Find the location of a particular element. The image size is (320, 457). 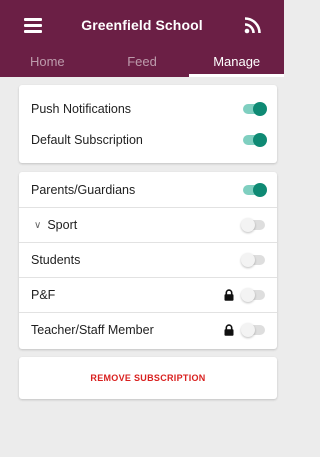

app-header: Greenfield School Home Feed Manage is located at coordinates (142, 38).